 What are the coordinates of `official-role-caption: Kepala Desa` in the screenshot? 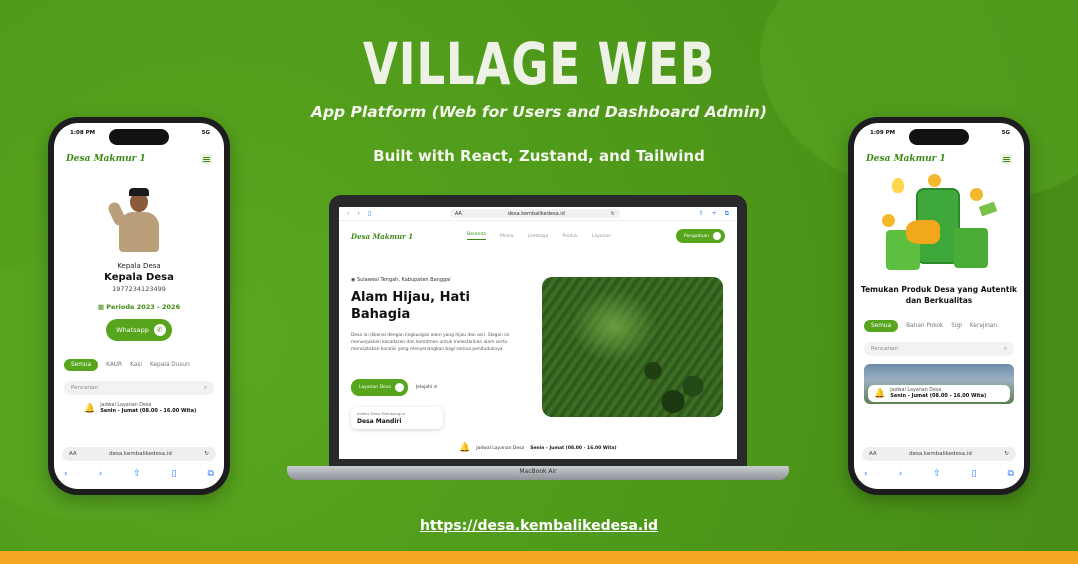 It's located at (139, 266).